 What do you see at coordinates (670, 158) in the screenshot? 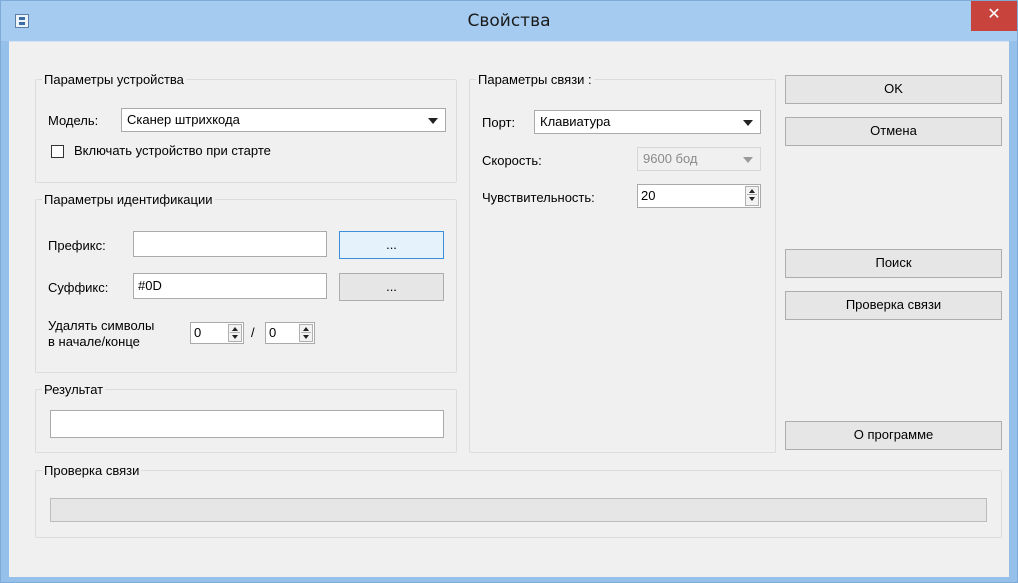
I see `speed-value: 9600 бод` at bounding box center [670, 158].